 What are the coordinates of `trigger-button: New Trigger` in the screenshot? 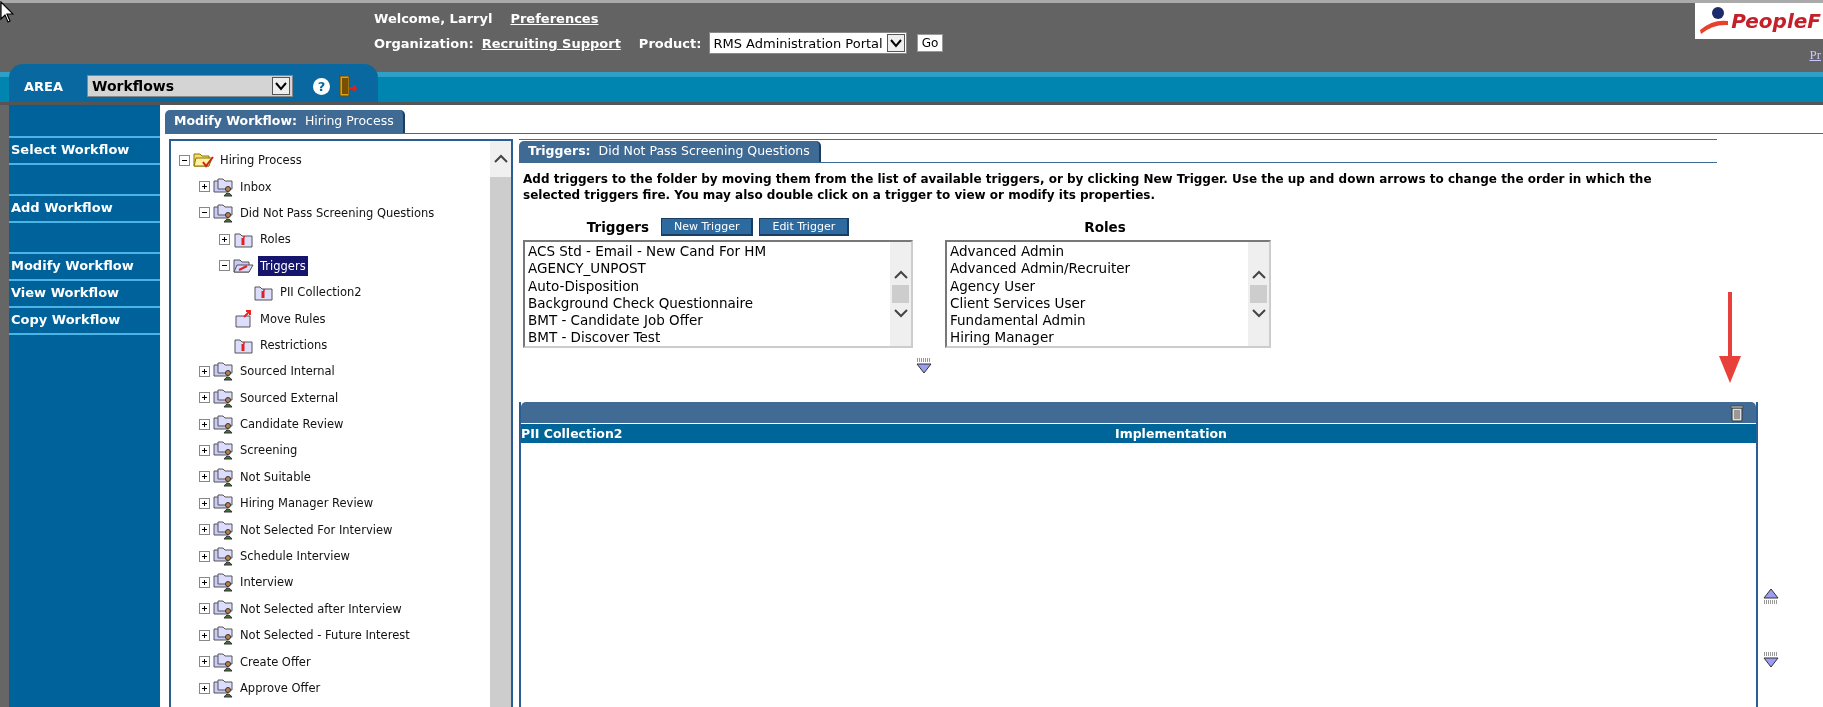 It's located at (707, 227).